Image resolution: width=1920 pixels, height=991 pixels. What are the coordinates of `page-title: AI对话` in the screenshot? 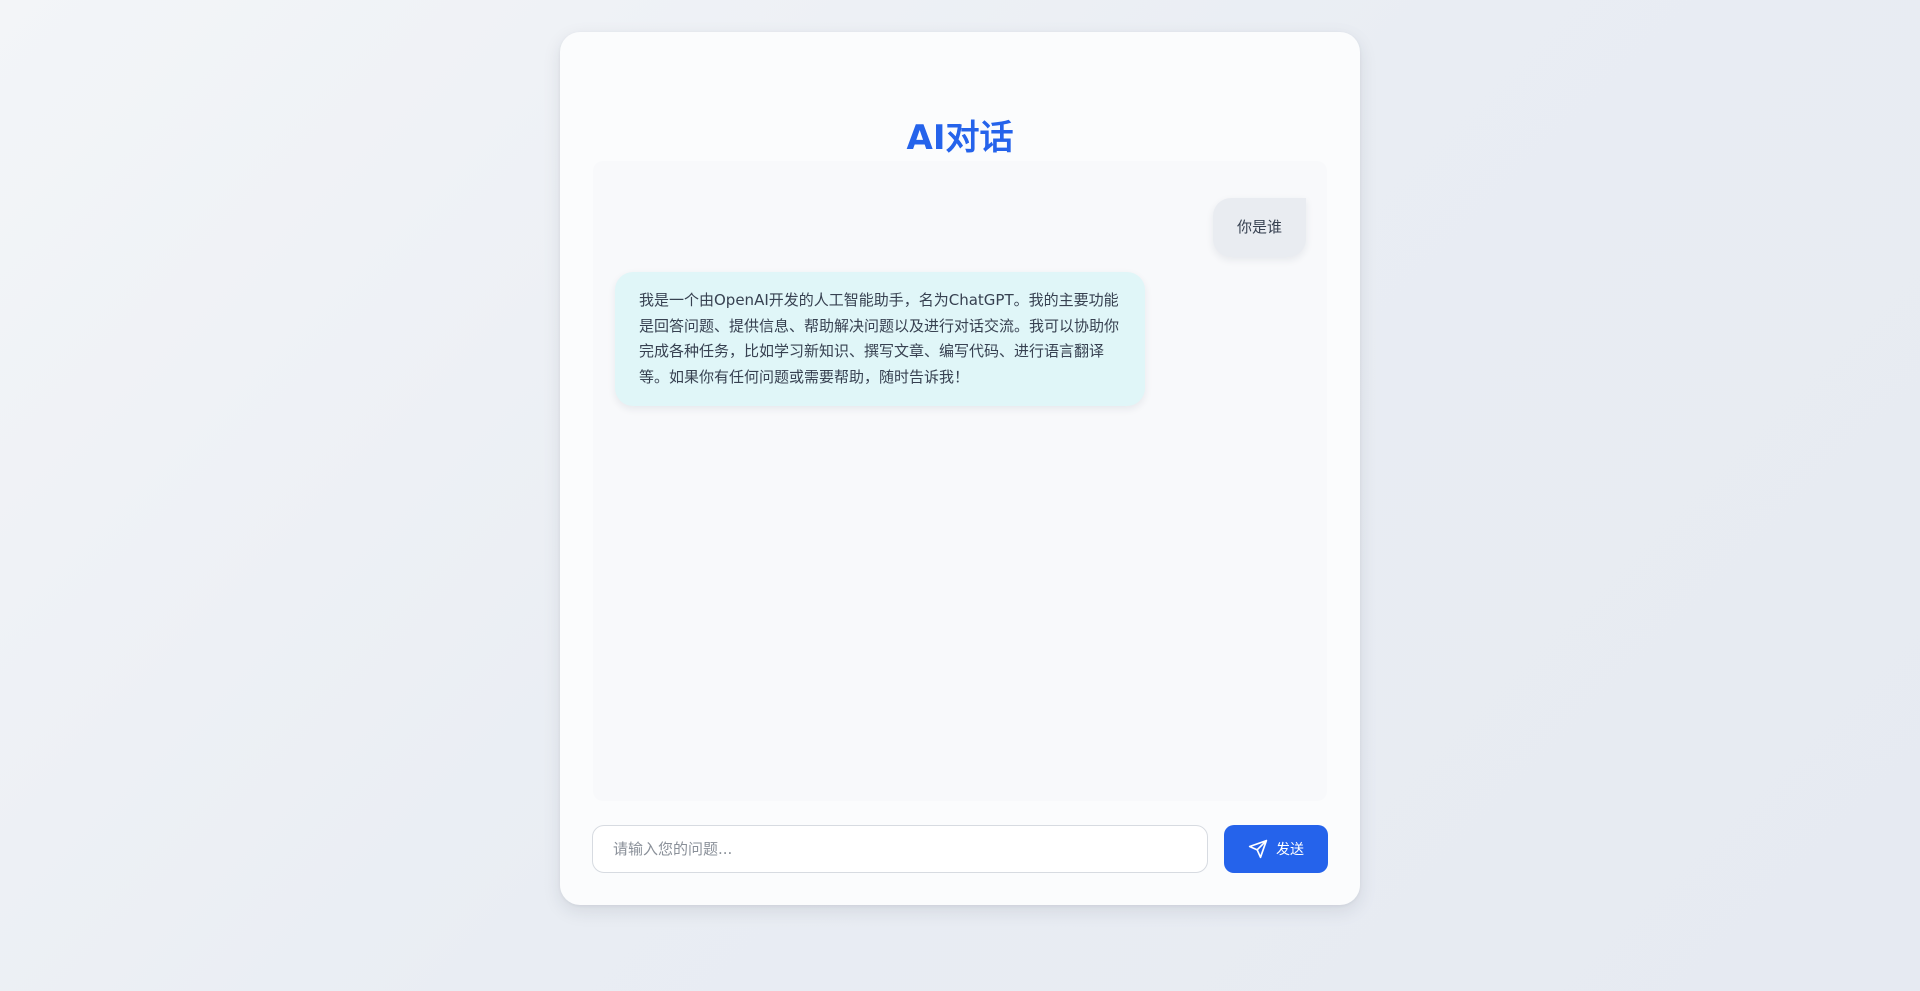 It's located at (960, 138).